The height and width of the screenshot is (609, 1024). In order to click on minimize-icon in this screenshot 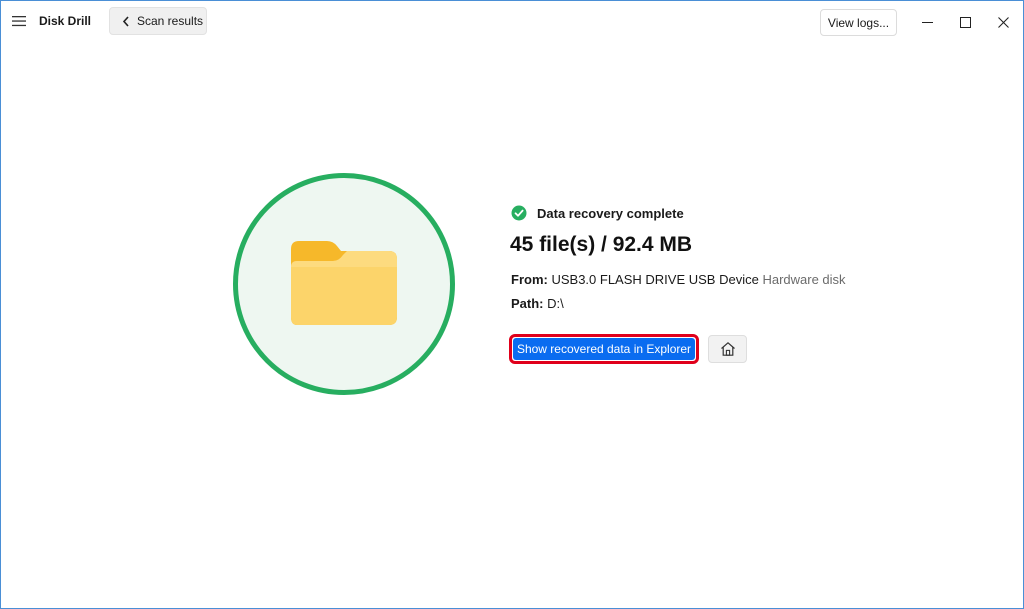, I will do `click(927, 22)`.